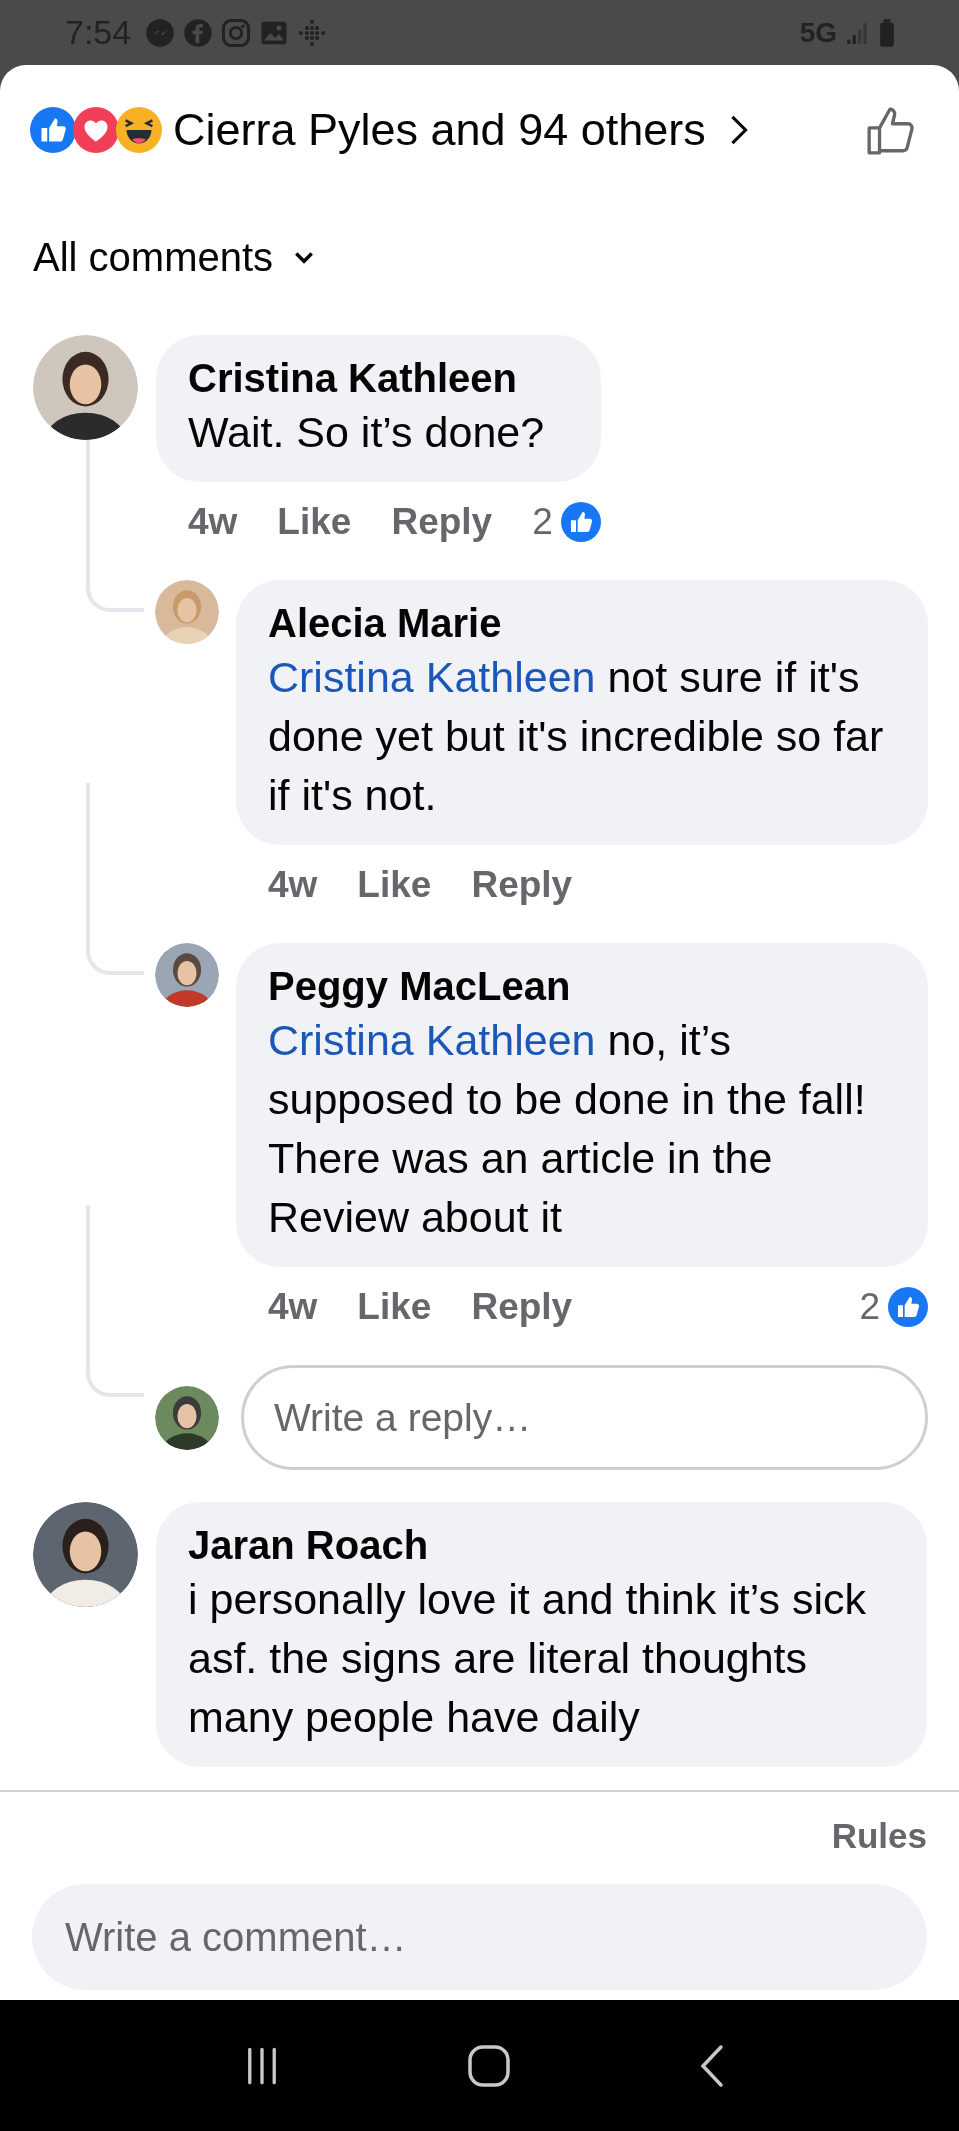 This screenshot has width=959, height=2131. I want to click on camera-icon, so click(236, 32).